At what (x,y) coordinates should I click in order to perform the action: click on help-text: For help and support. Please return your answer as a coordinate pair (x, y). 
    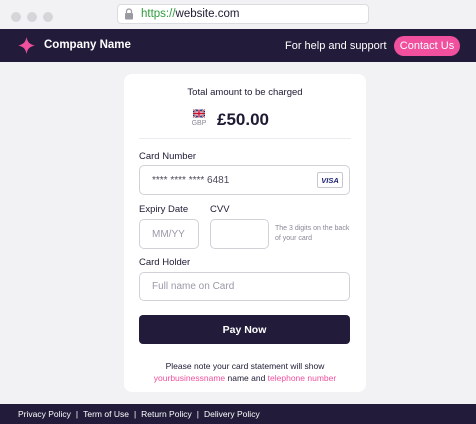
    Looking at the image, I should click on (336, 46).